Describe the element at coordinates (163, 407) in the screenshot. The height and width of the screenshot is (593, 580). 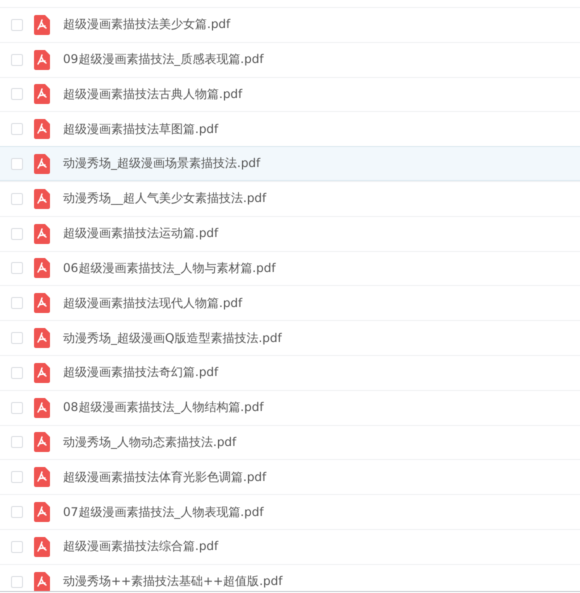
I see `file-name: 08超级漫画素描技法_人物结构篇.pdf` at that location.